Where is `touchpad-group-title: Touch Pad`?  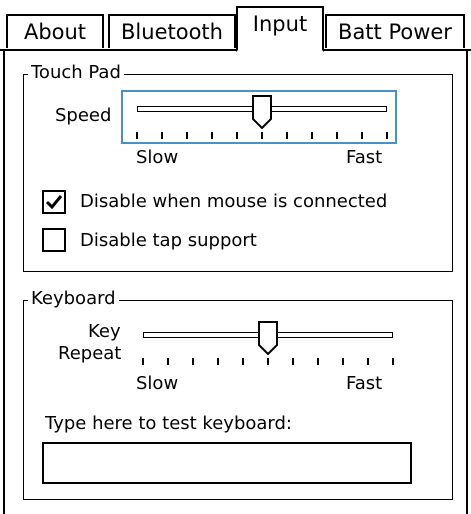
touchpad-group-title: Touch Pad is located at coordinates (76, 73).